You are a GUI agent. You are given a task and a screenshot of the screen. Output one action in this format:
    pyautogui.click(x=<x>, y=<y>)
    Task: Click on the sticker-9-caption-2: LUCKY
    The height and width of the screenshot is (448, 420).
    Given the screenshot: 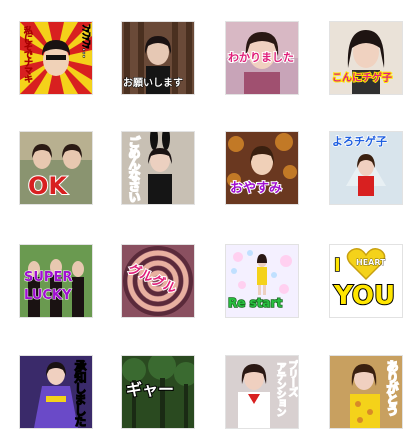 What is the action you would take?
    pyautogui.click(x=47, y=295)
    